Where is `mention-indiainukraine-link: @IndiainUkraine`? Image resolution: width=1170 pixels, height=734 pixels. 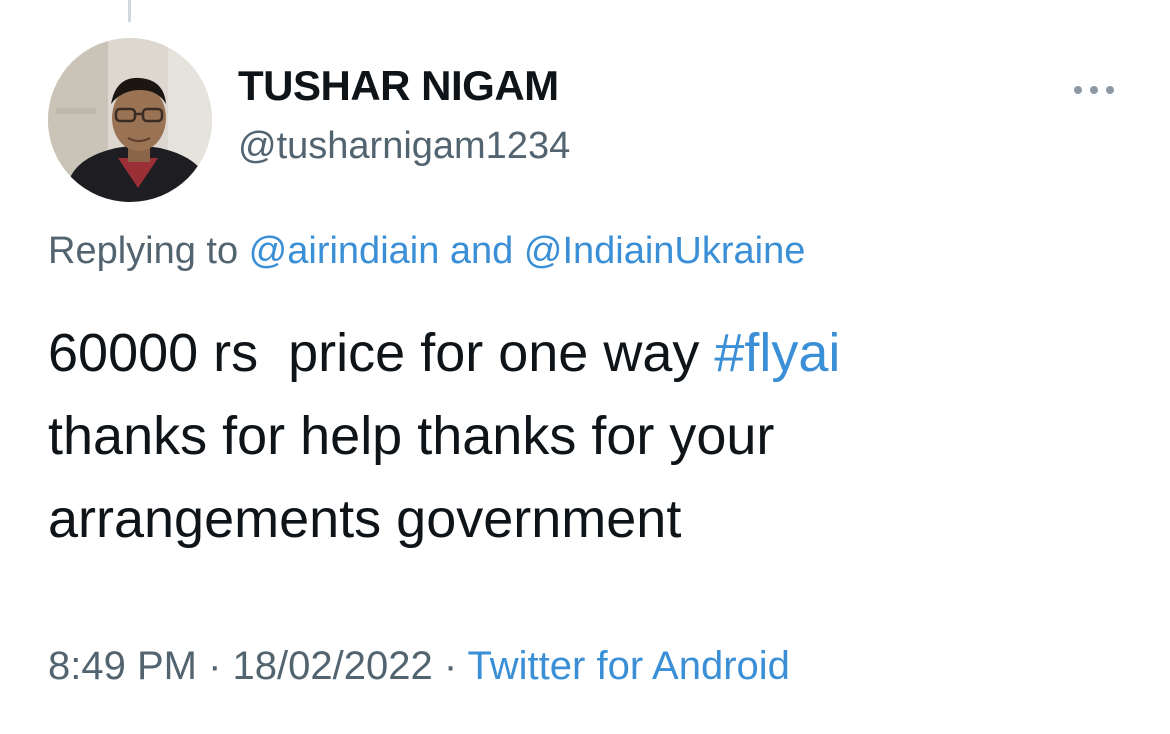 mention-indiainukraine-link: @IndiainUkraine is located at coordinates (665, 251).